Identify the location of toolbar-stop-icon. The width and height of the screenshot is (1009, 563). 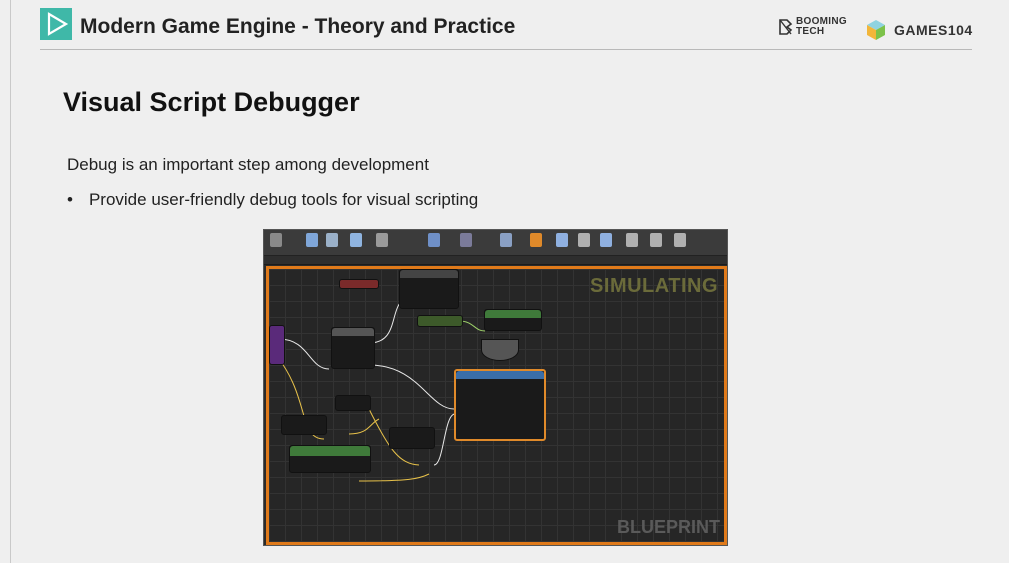
(584, 240).